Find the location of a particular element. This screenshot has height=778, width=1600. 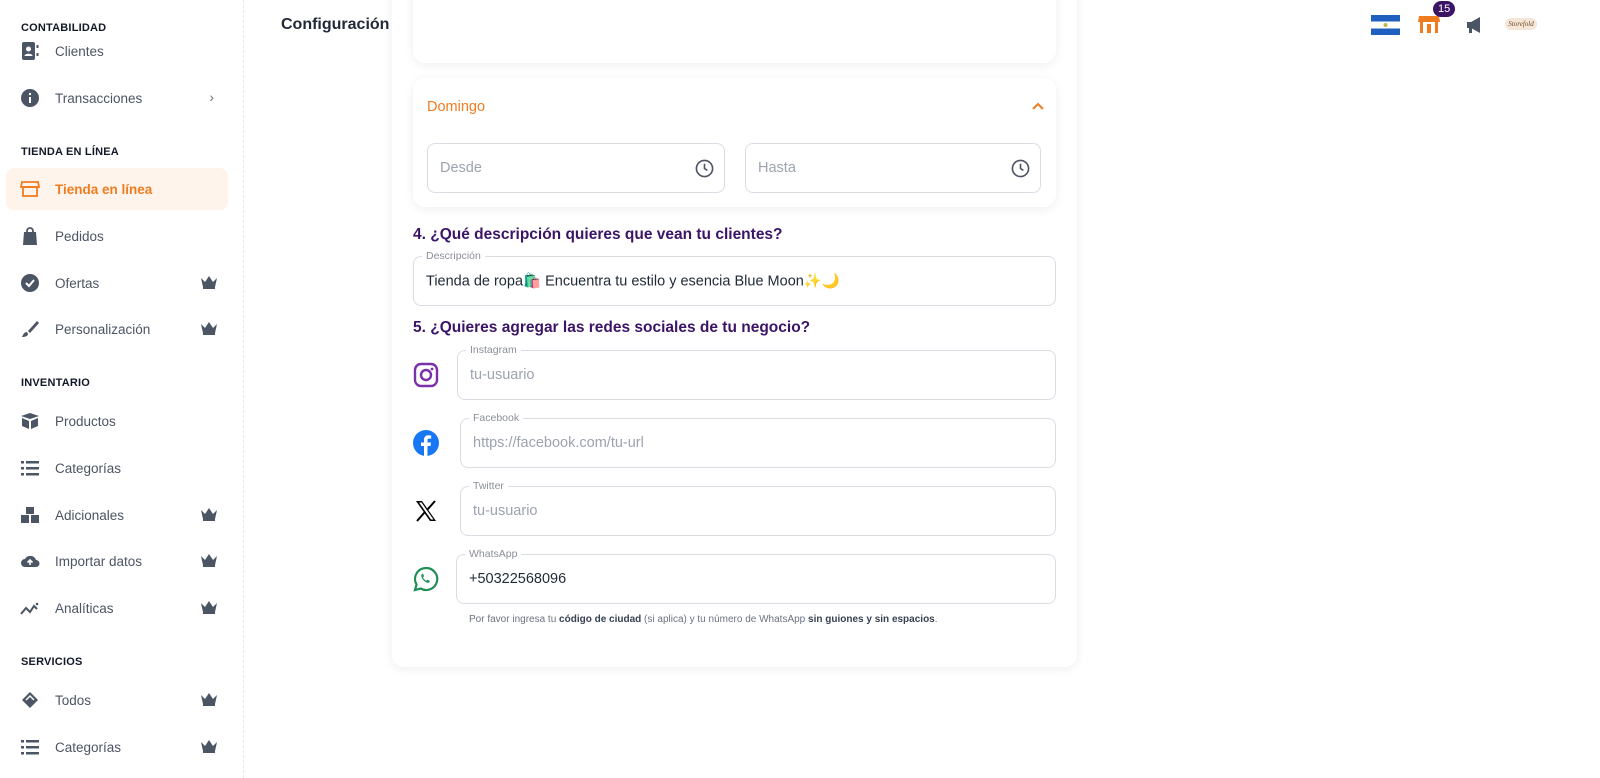

sidebar-item-pedidos: Pedidos is located at coordinates (117, 236).